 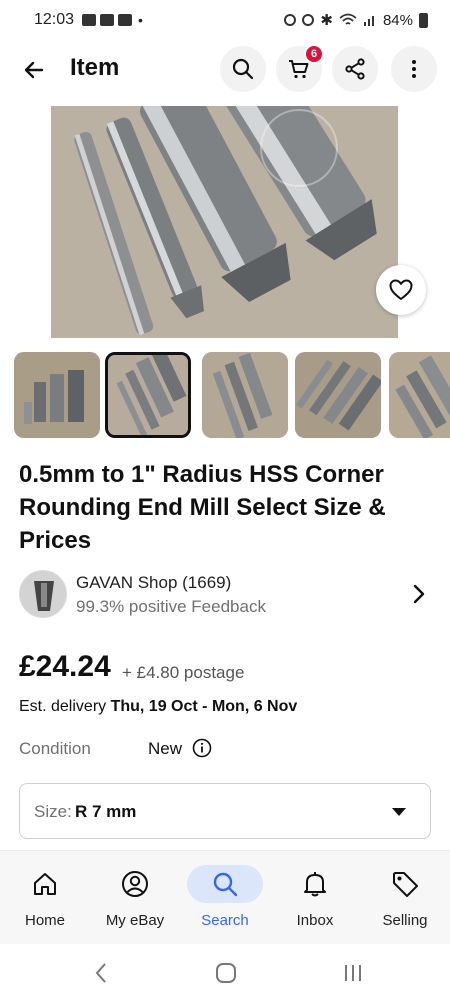 I want to click on watchlist-button, so click(x=401, y=290).